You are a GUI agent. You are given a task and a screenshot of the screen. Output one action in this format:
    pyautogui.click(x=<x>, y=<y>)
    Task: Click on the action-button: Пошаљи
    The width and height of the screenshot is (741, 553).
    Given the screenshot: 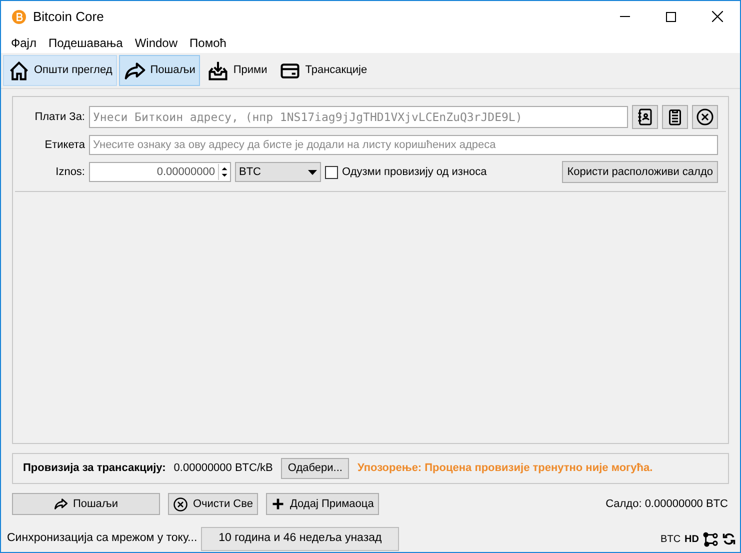 What is the action you would take?
    pyautogui.click(x=86, y=504)
    